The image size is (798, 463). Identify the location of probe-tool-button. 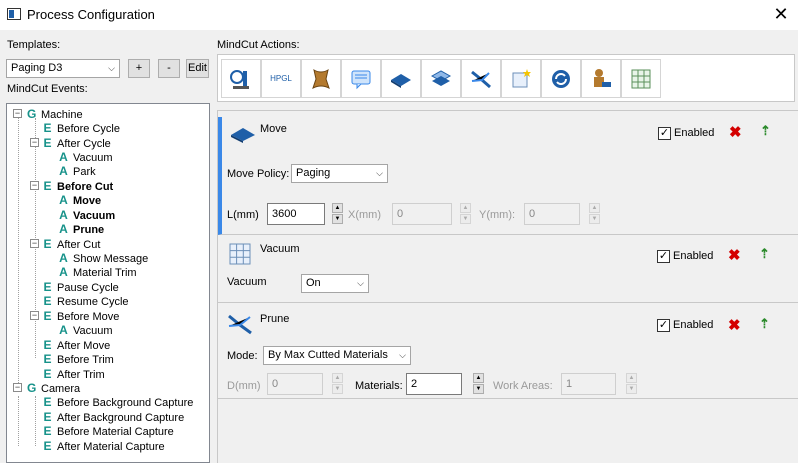
(241, 78).